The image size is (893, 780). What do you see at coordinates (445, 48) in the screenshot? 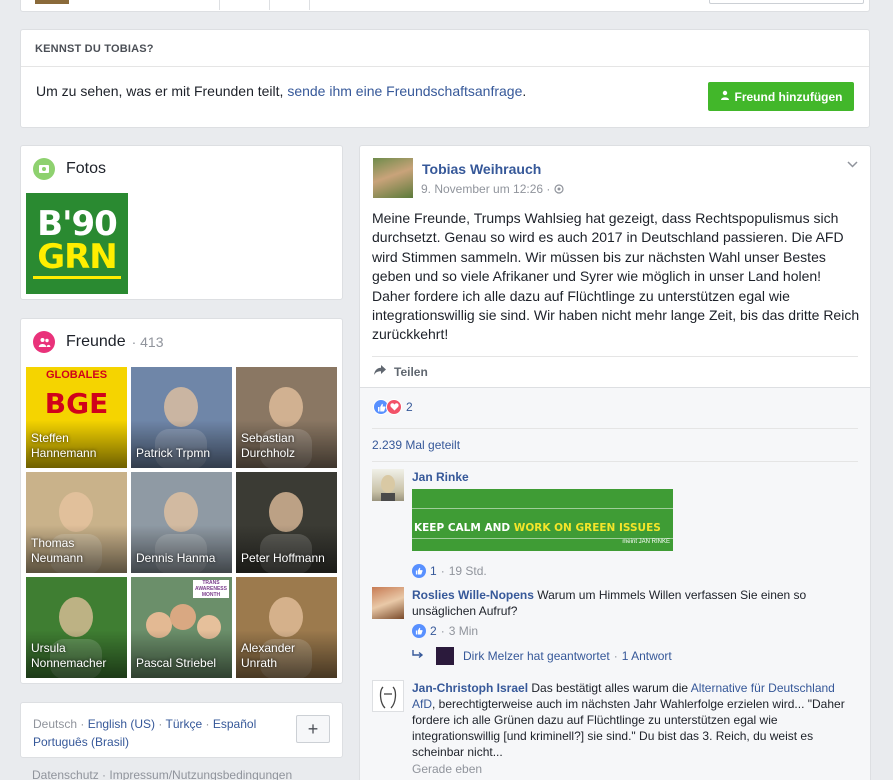
I see `friend-request-title: KENNST DU TOBIAS?` at bounding box center [445, 48].